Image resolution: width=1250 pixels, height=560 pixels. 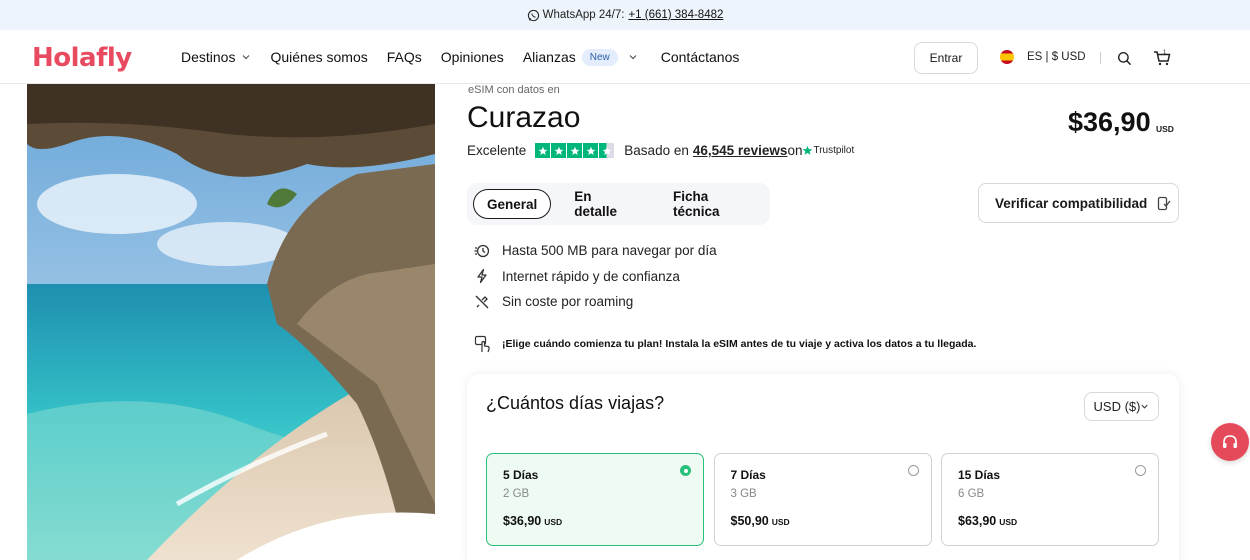 I want to click on trustpilot-logo: Trustpilot, so click(x=828, y=150).